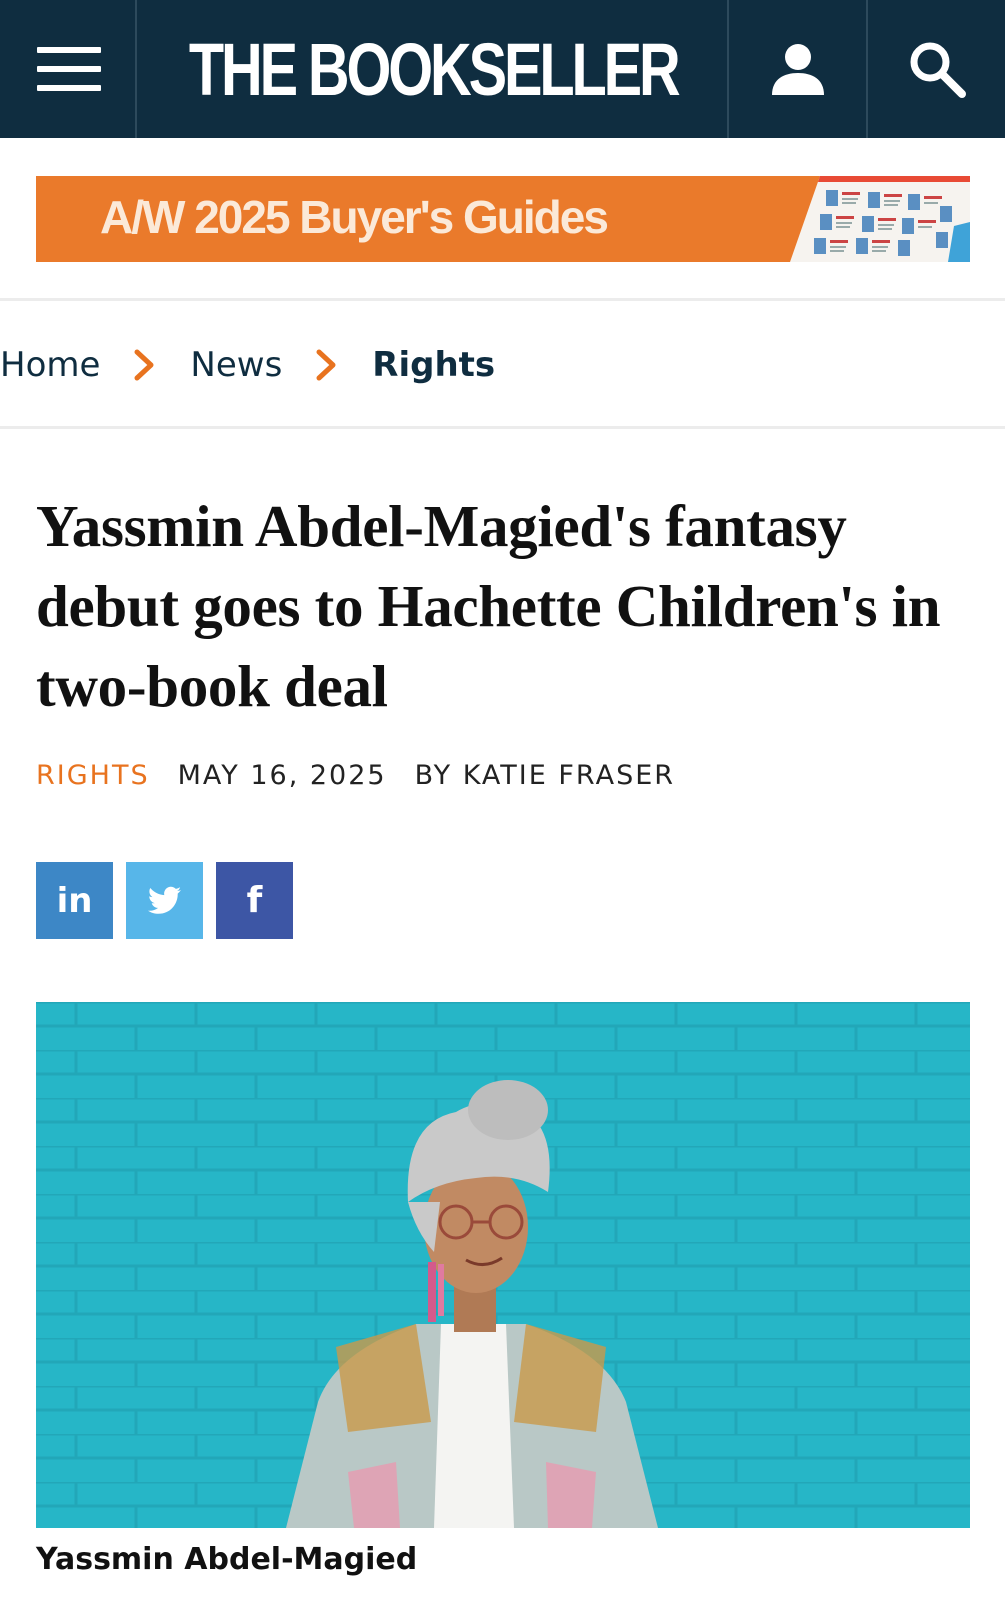 This screenshot has height=1600, width=1005. I want to click on menu-button, so click(68, 69).